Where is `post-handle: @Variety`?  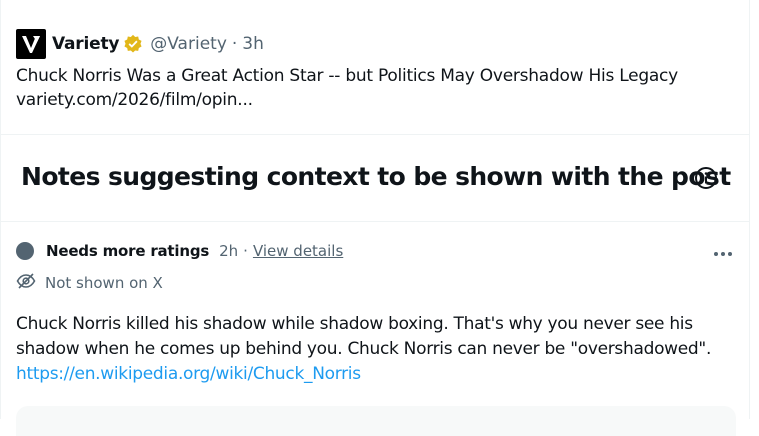 post-handle: @Variety is located at coordinates (188, 44).